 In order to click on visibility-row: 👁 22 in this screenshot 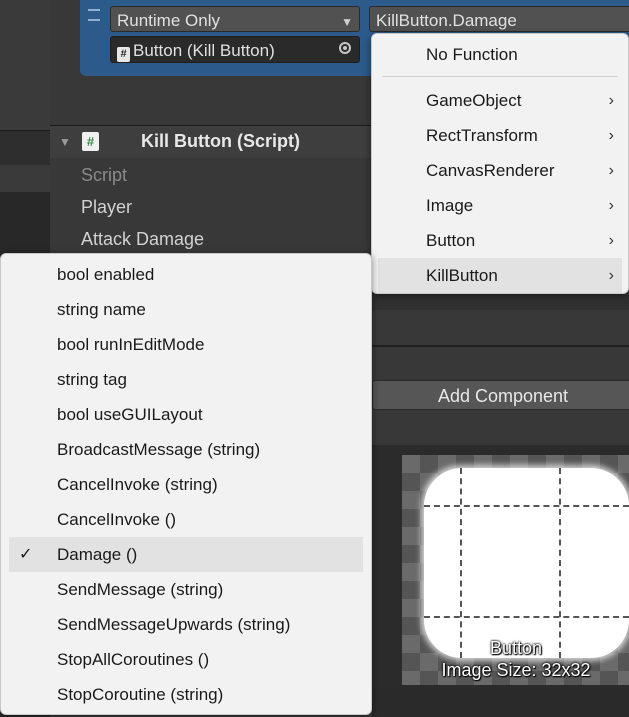, I will do `click(25, 258)`.